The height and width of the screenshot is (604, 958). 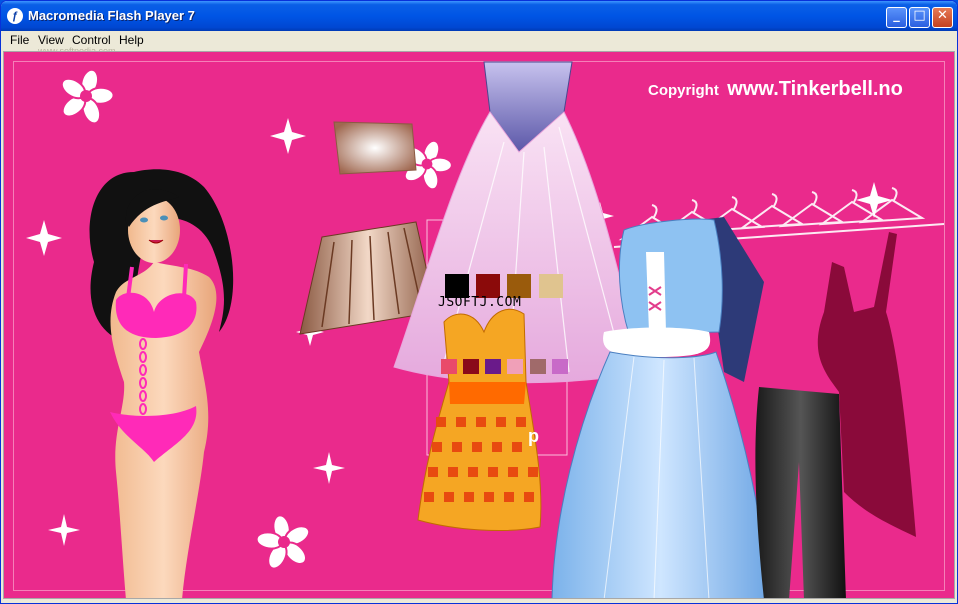 What do you see at coordinates (19, 40) in the screenshot?
I see `menu-file: File` at bounding box center [19, 40].